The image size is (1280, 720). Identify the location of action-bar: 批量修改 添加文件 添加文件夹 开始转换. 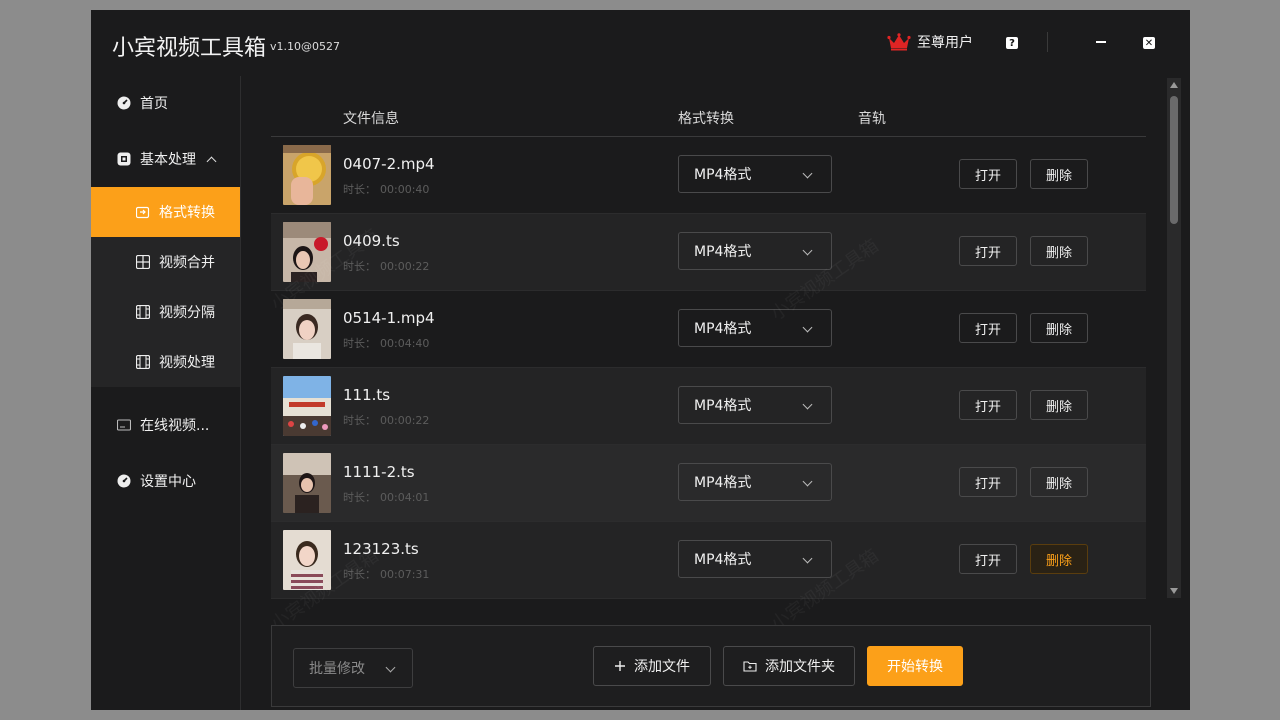
(711, 666).